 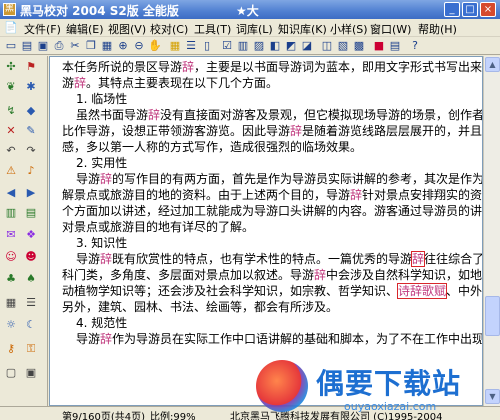 What do you see at coordinates (291, 46) in the screenshot?
I see `find-icon: ◩` at bounding box center [291, 46].